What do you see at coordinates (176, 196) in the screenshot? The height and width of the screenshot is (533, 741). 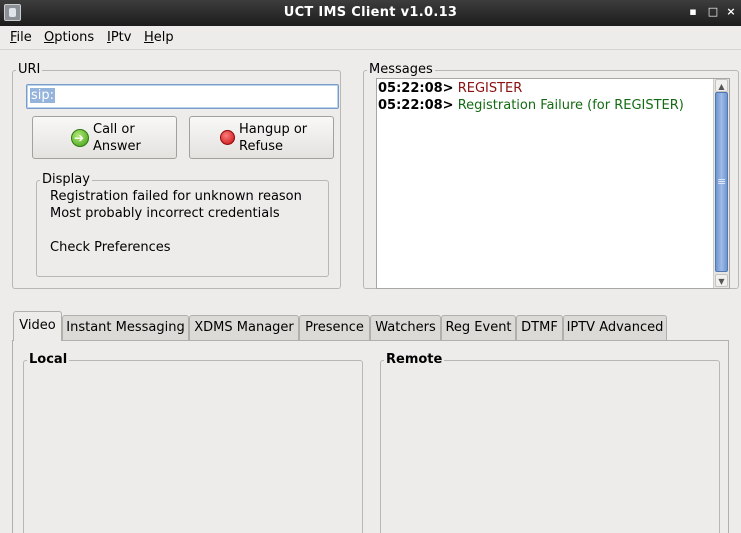 I see `display-line-1: Registration failed for unknown reason` at bounding box center [176, 196].